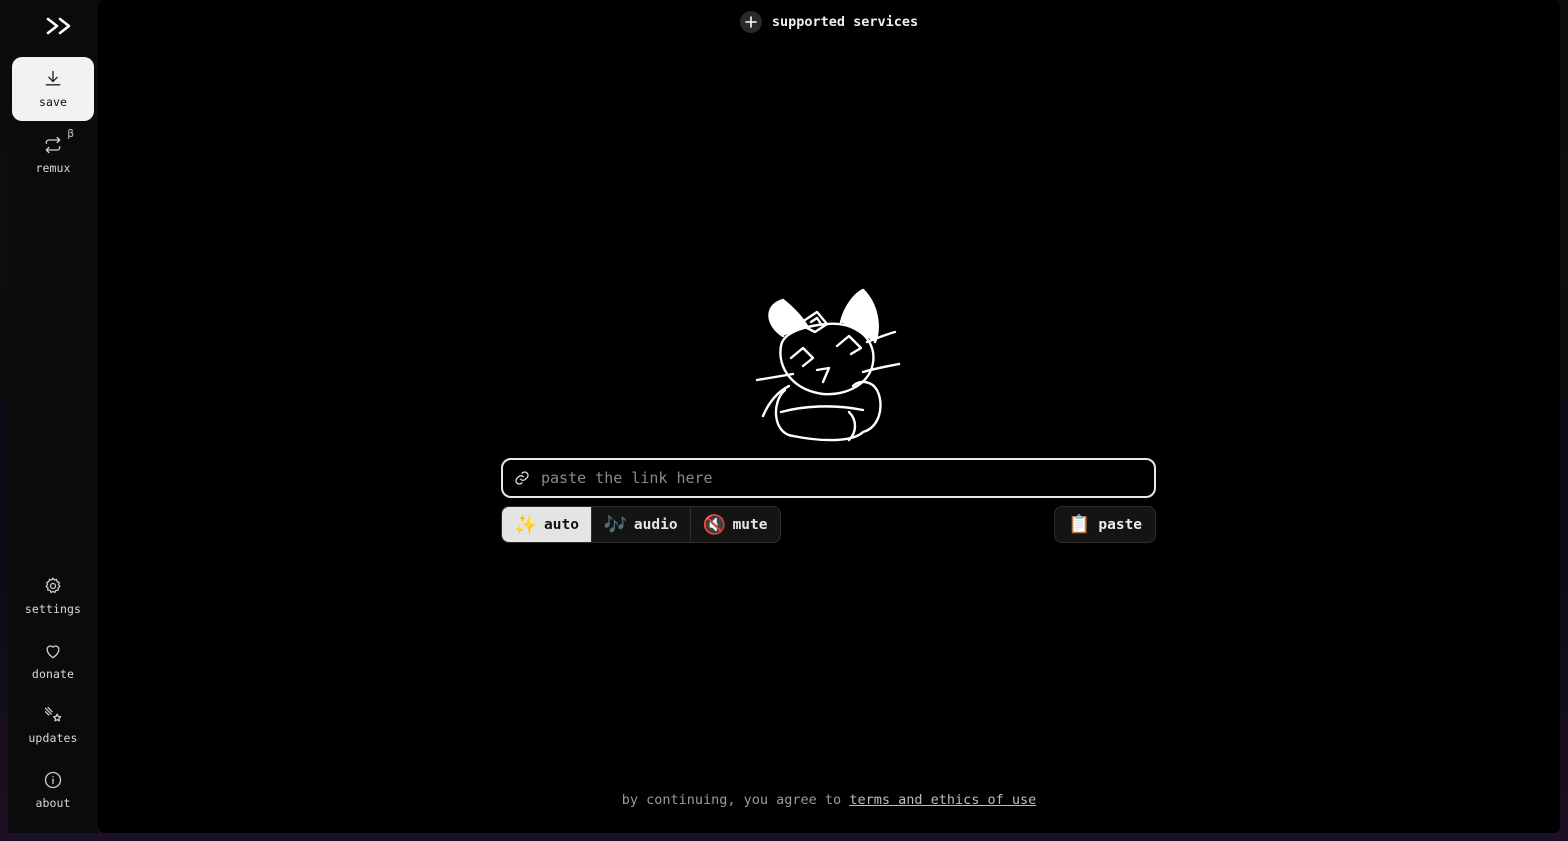  I want to click on sidebar-item-label: settings, so click(53, 609).